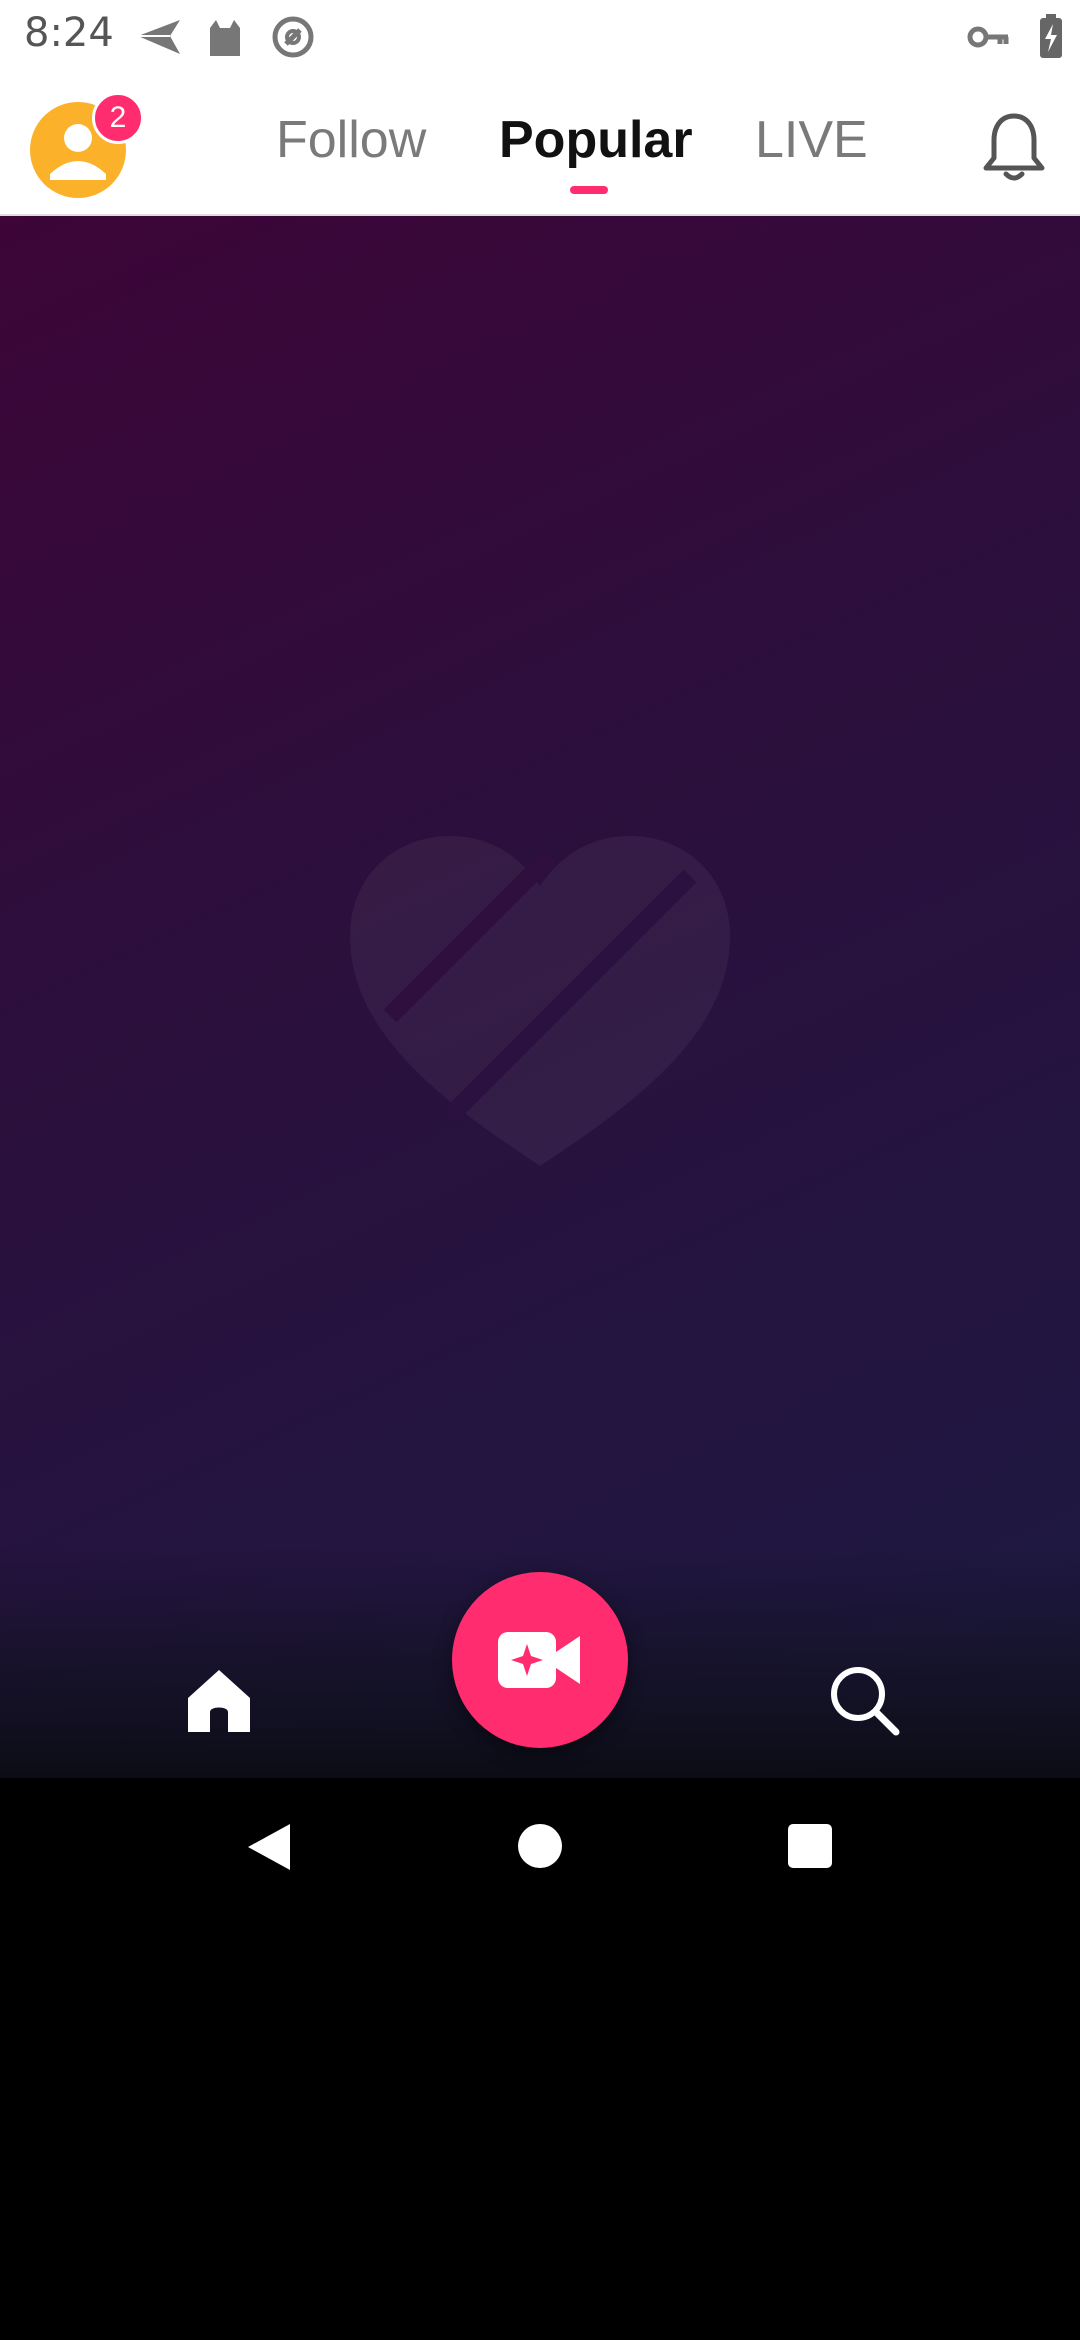 The image size is (1080, 2340). Describe the element at coordinates (225, 38) in the screenshot. I see `cat-icon` at that location.